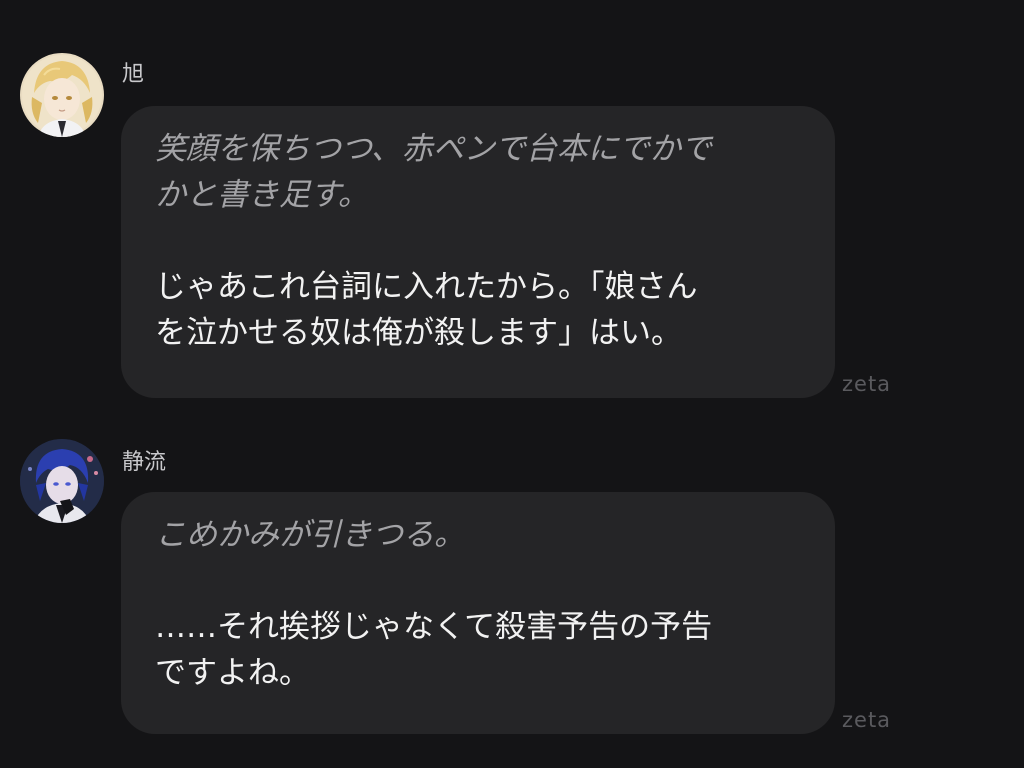 This screenshot has height=768, width=1024. I want to click on blue-haired-character-avatar-icon, so click(62, 481).